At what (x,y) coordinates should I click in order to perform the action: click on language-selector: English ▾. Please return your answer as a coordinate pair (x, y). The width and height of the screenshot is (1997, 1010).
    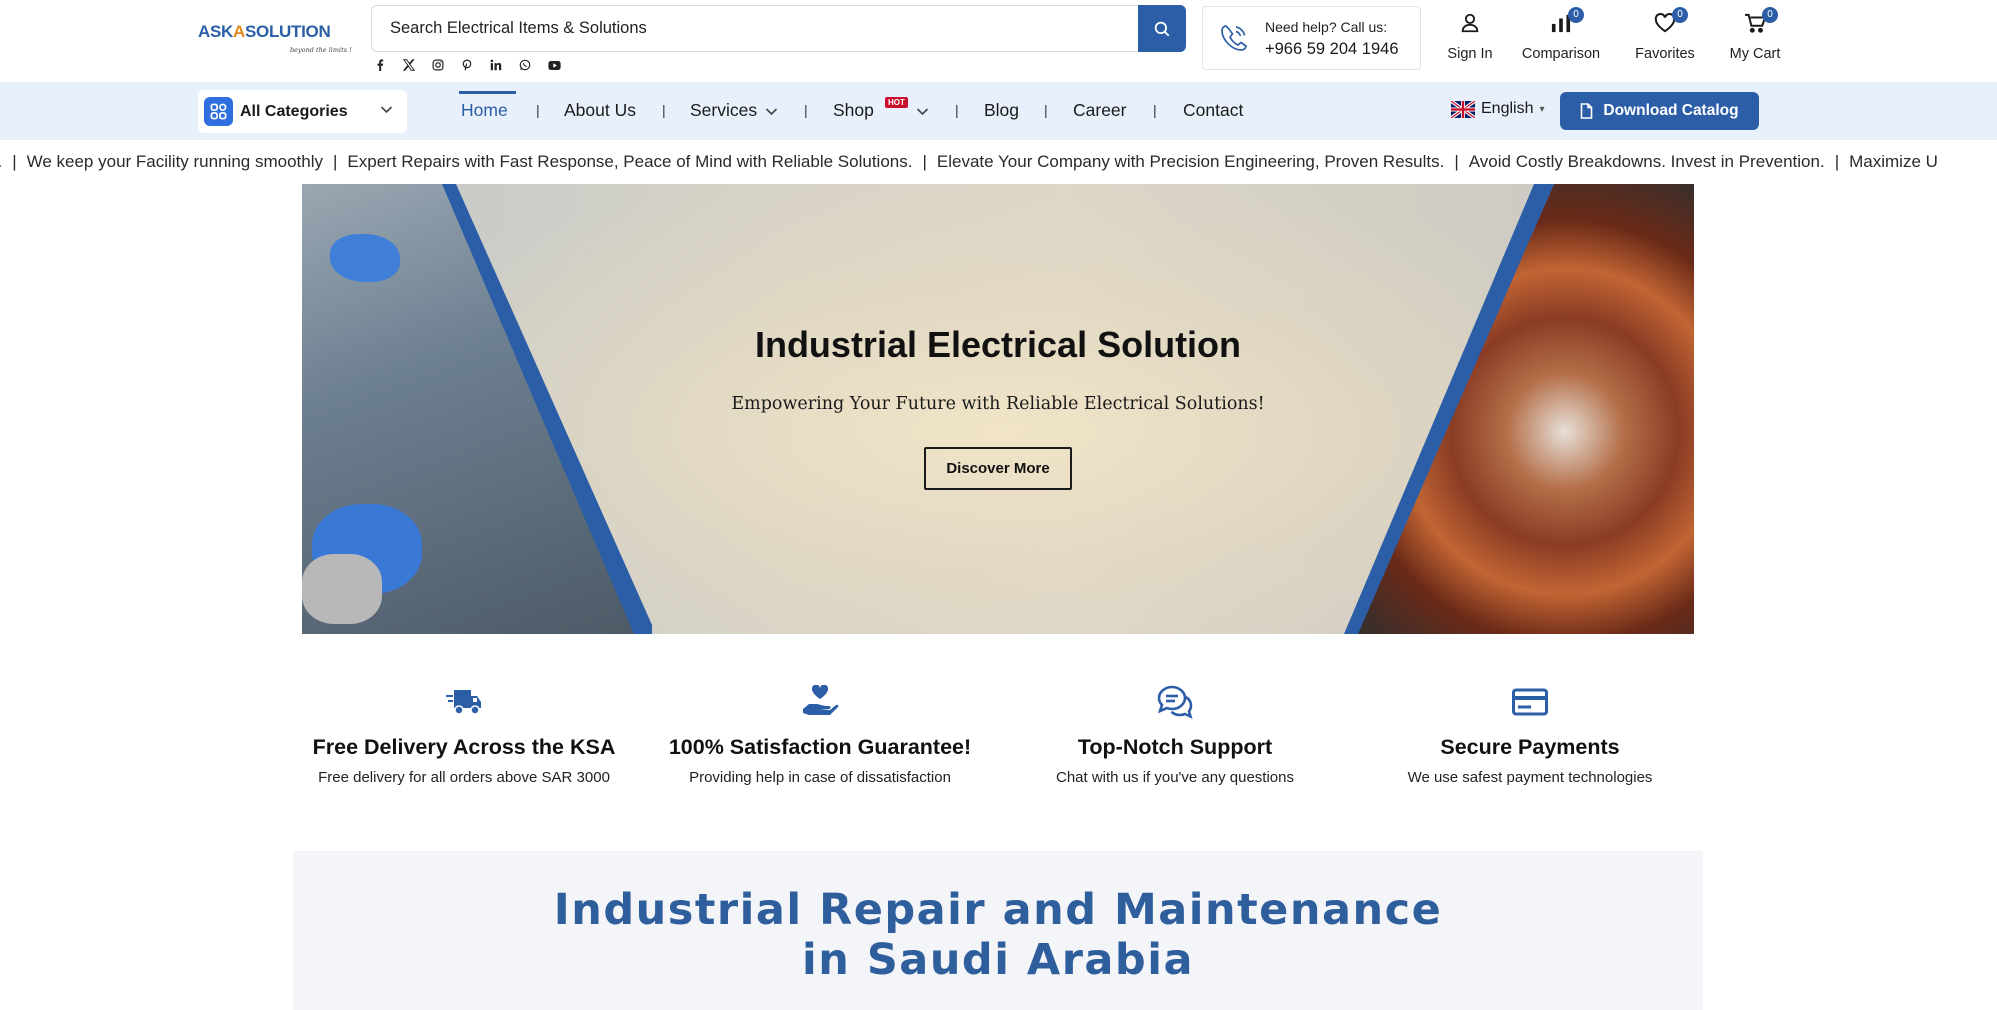
    Looking at the image, I should click on (1498, 109).